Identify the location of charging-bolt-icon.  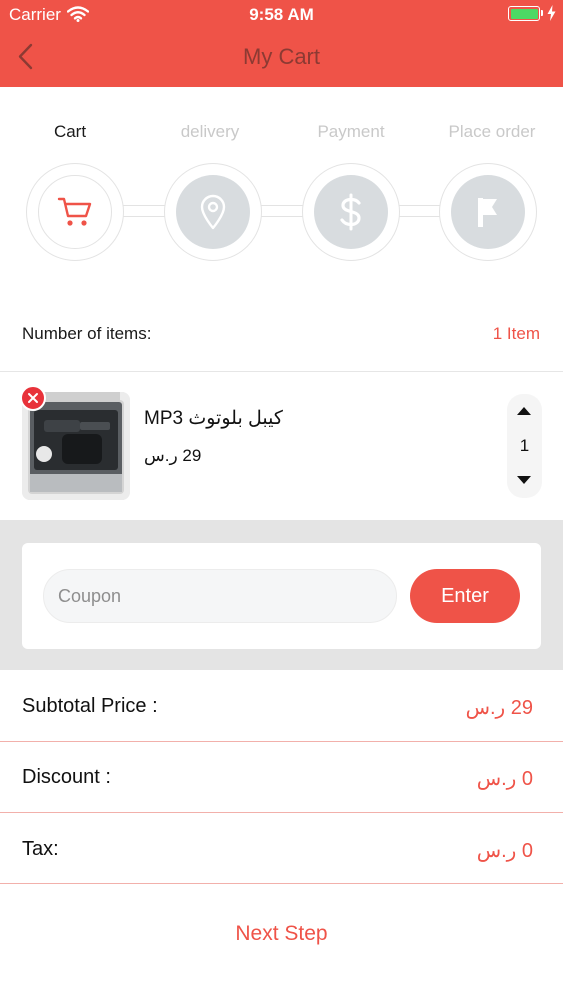
(551, 15).